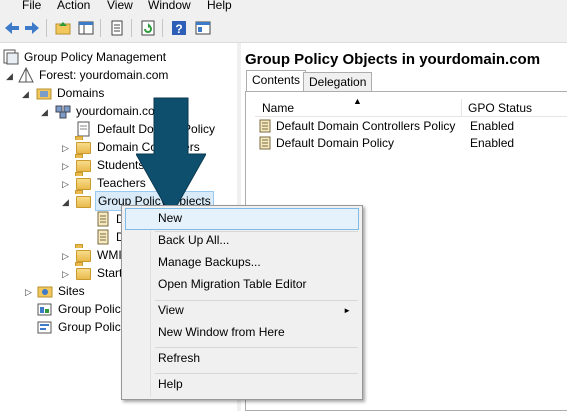 Image resolution: width=567 pixels, height=411 pixels. What do you see at coordinates (104, 75) in the screenshot?
I see `tree-label-forest: Forest: yourdomain.com` at bounding box center [104, 75].